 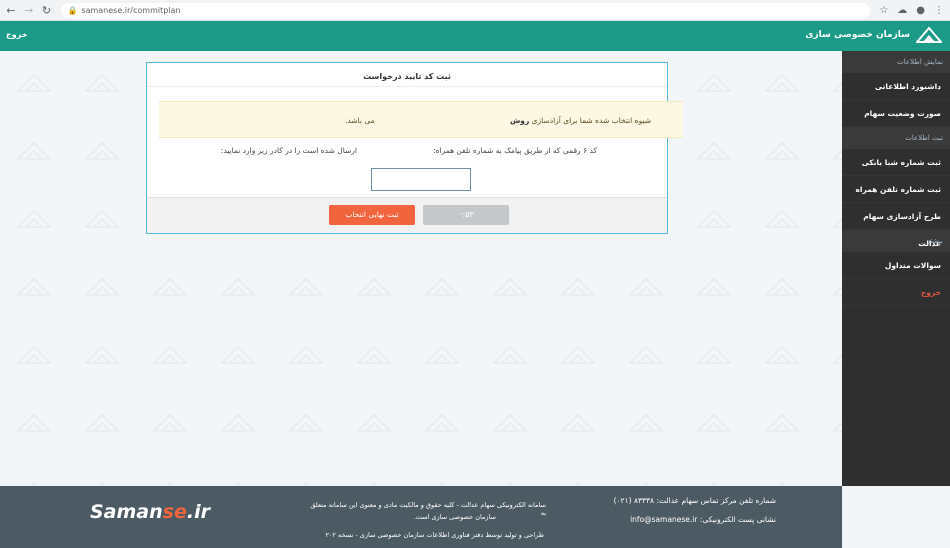 I want to click on final-submit-button: ثبت نهایی انتخاب, so click(x=372, y=215).